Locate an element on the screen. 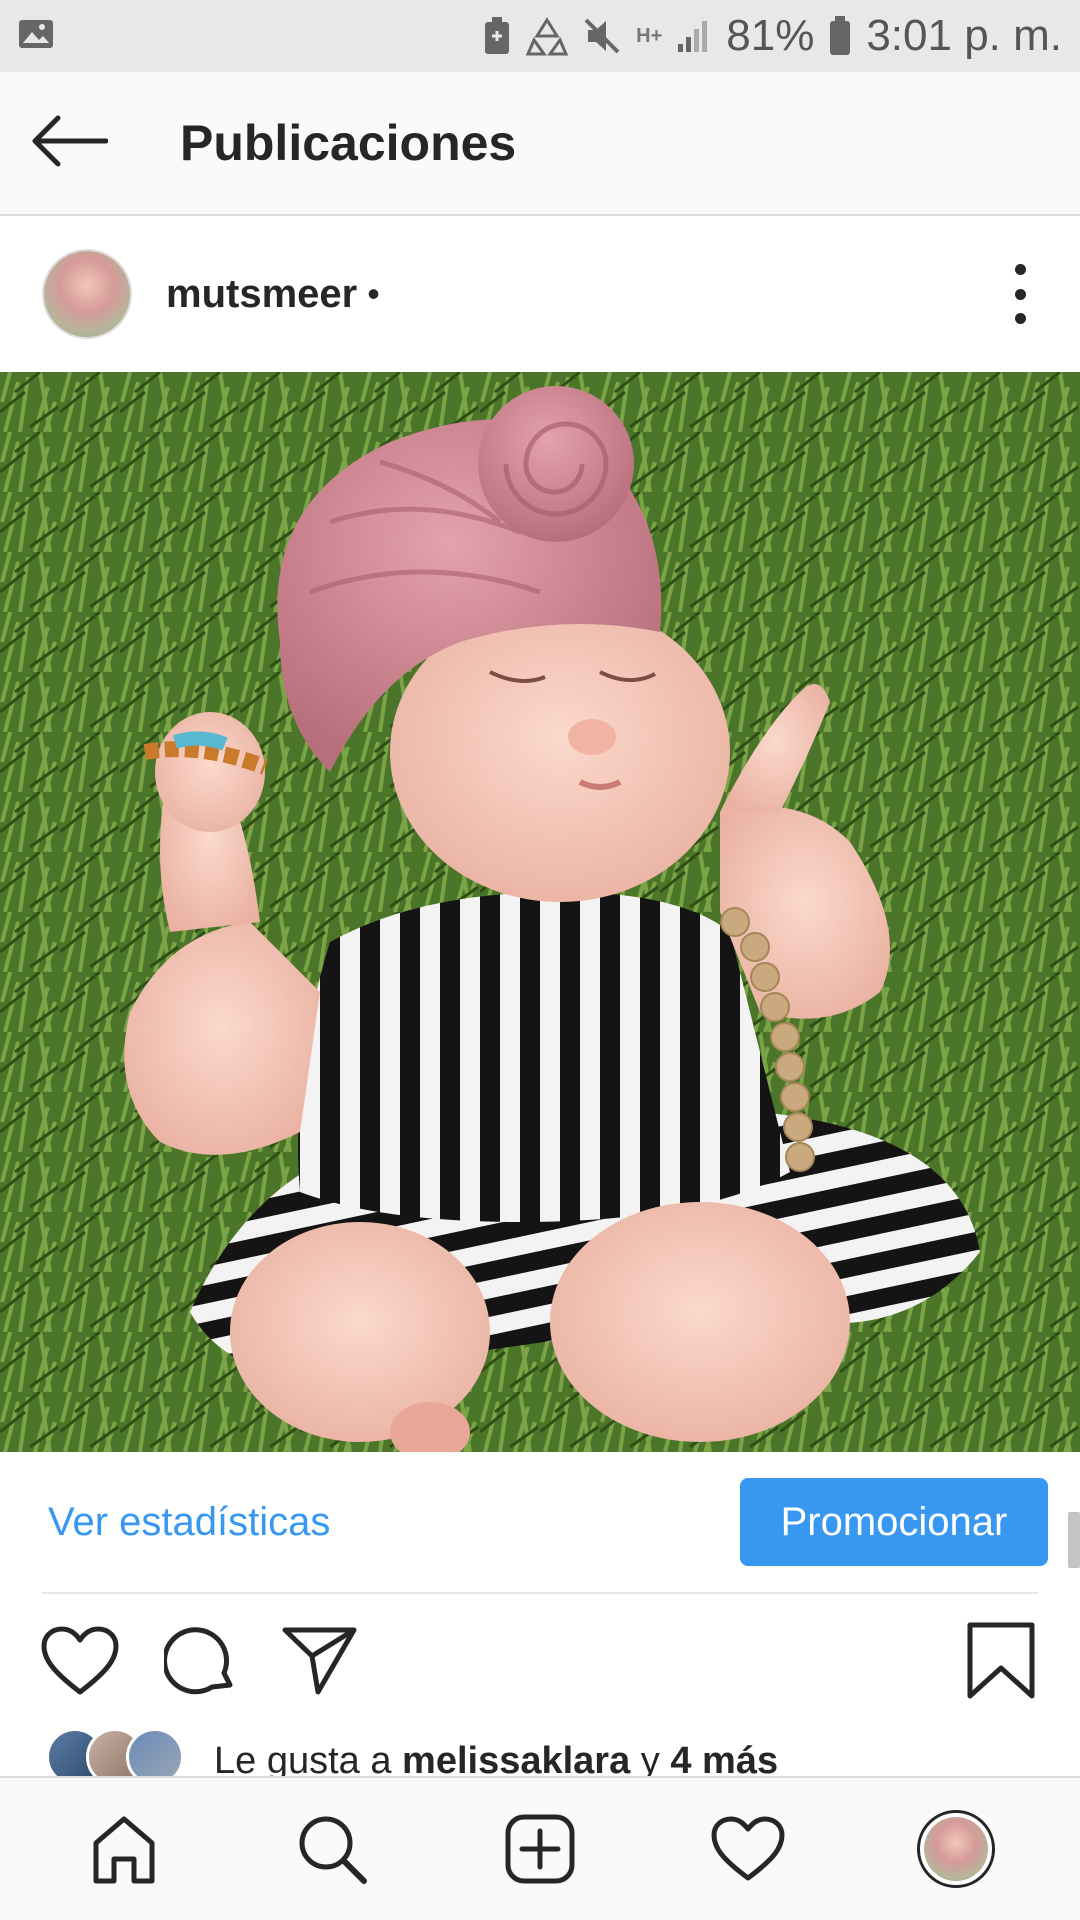 The width and height of the screenshot is (1080, 1920). activity-icon is located at coordinates (748, 1849).